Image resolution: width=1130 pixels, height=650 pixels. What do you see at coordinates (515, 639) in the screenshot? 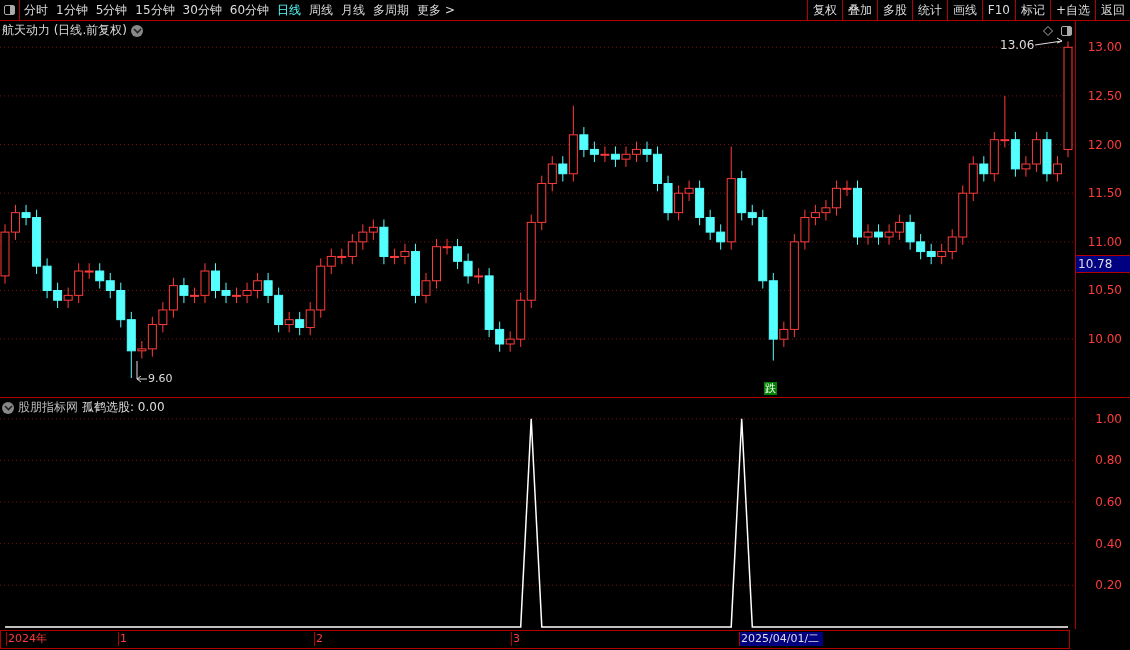
I see `time-label: 3` at bounding box center [515, 639].